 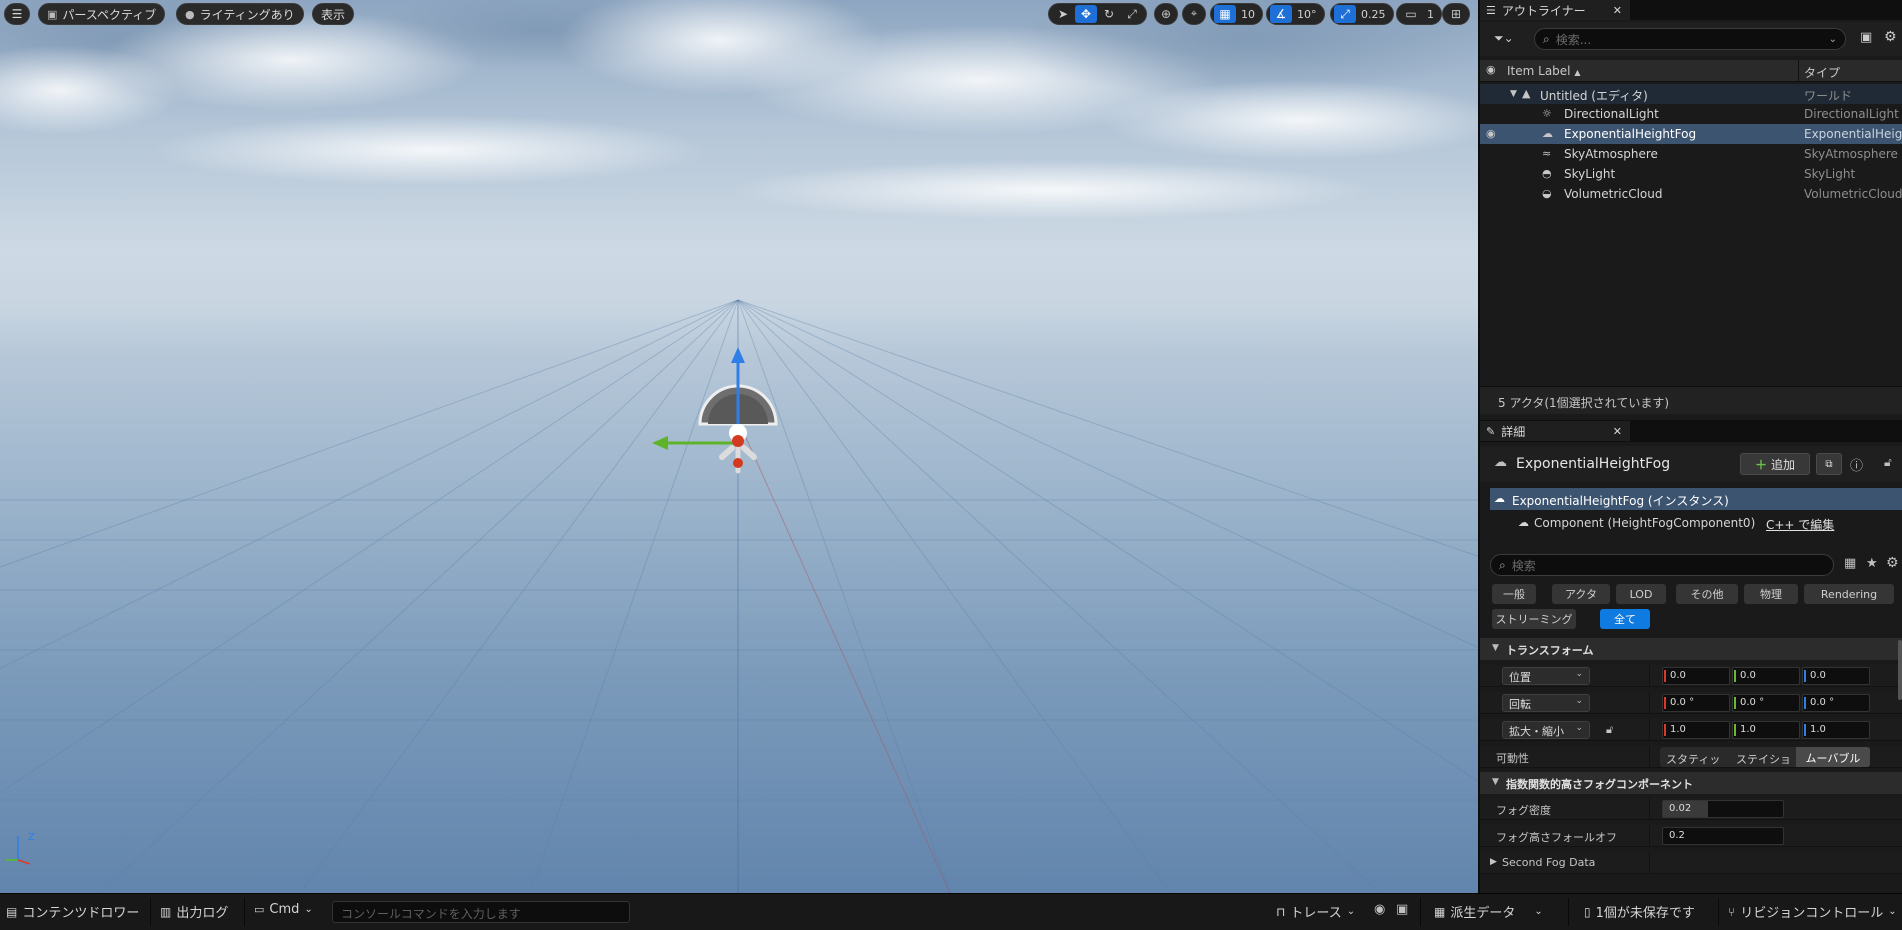 I want to click on select-tool-icon: ➤, so click(x=1063, y=14).